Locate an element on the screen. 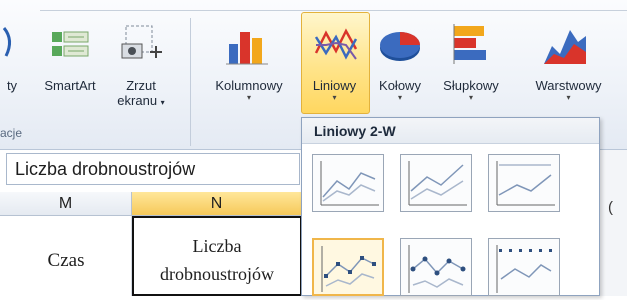 The width and height of the screenshot is (627, 300). thumb-stacked-line-chart-icon is located at coordinates (437, 183).